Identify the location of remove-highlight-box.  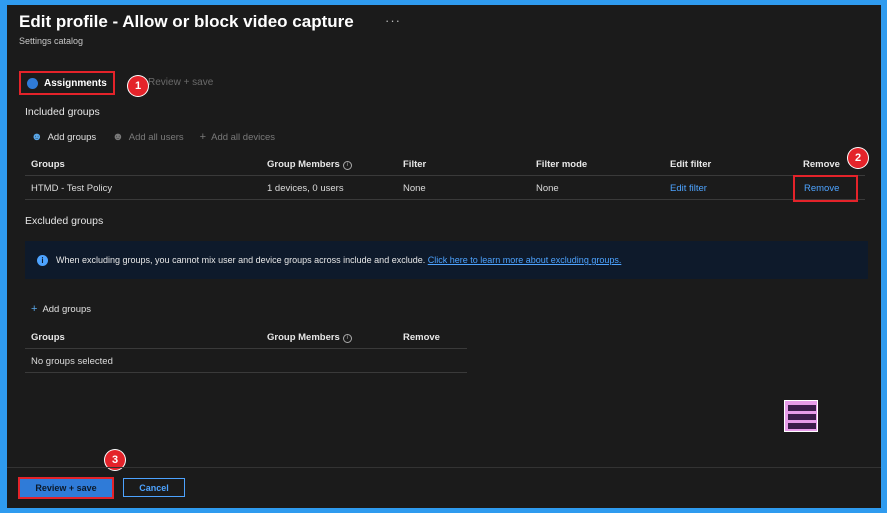
(825, 188).